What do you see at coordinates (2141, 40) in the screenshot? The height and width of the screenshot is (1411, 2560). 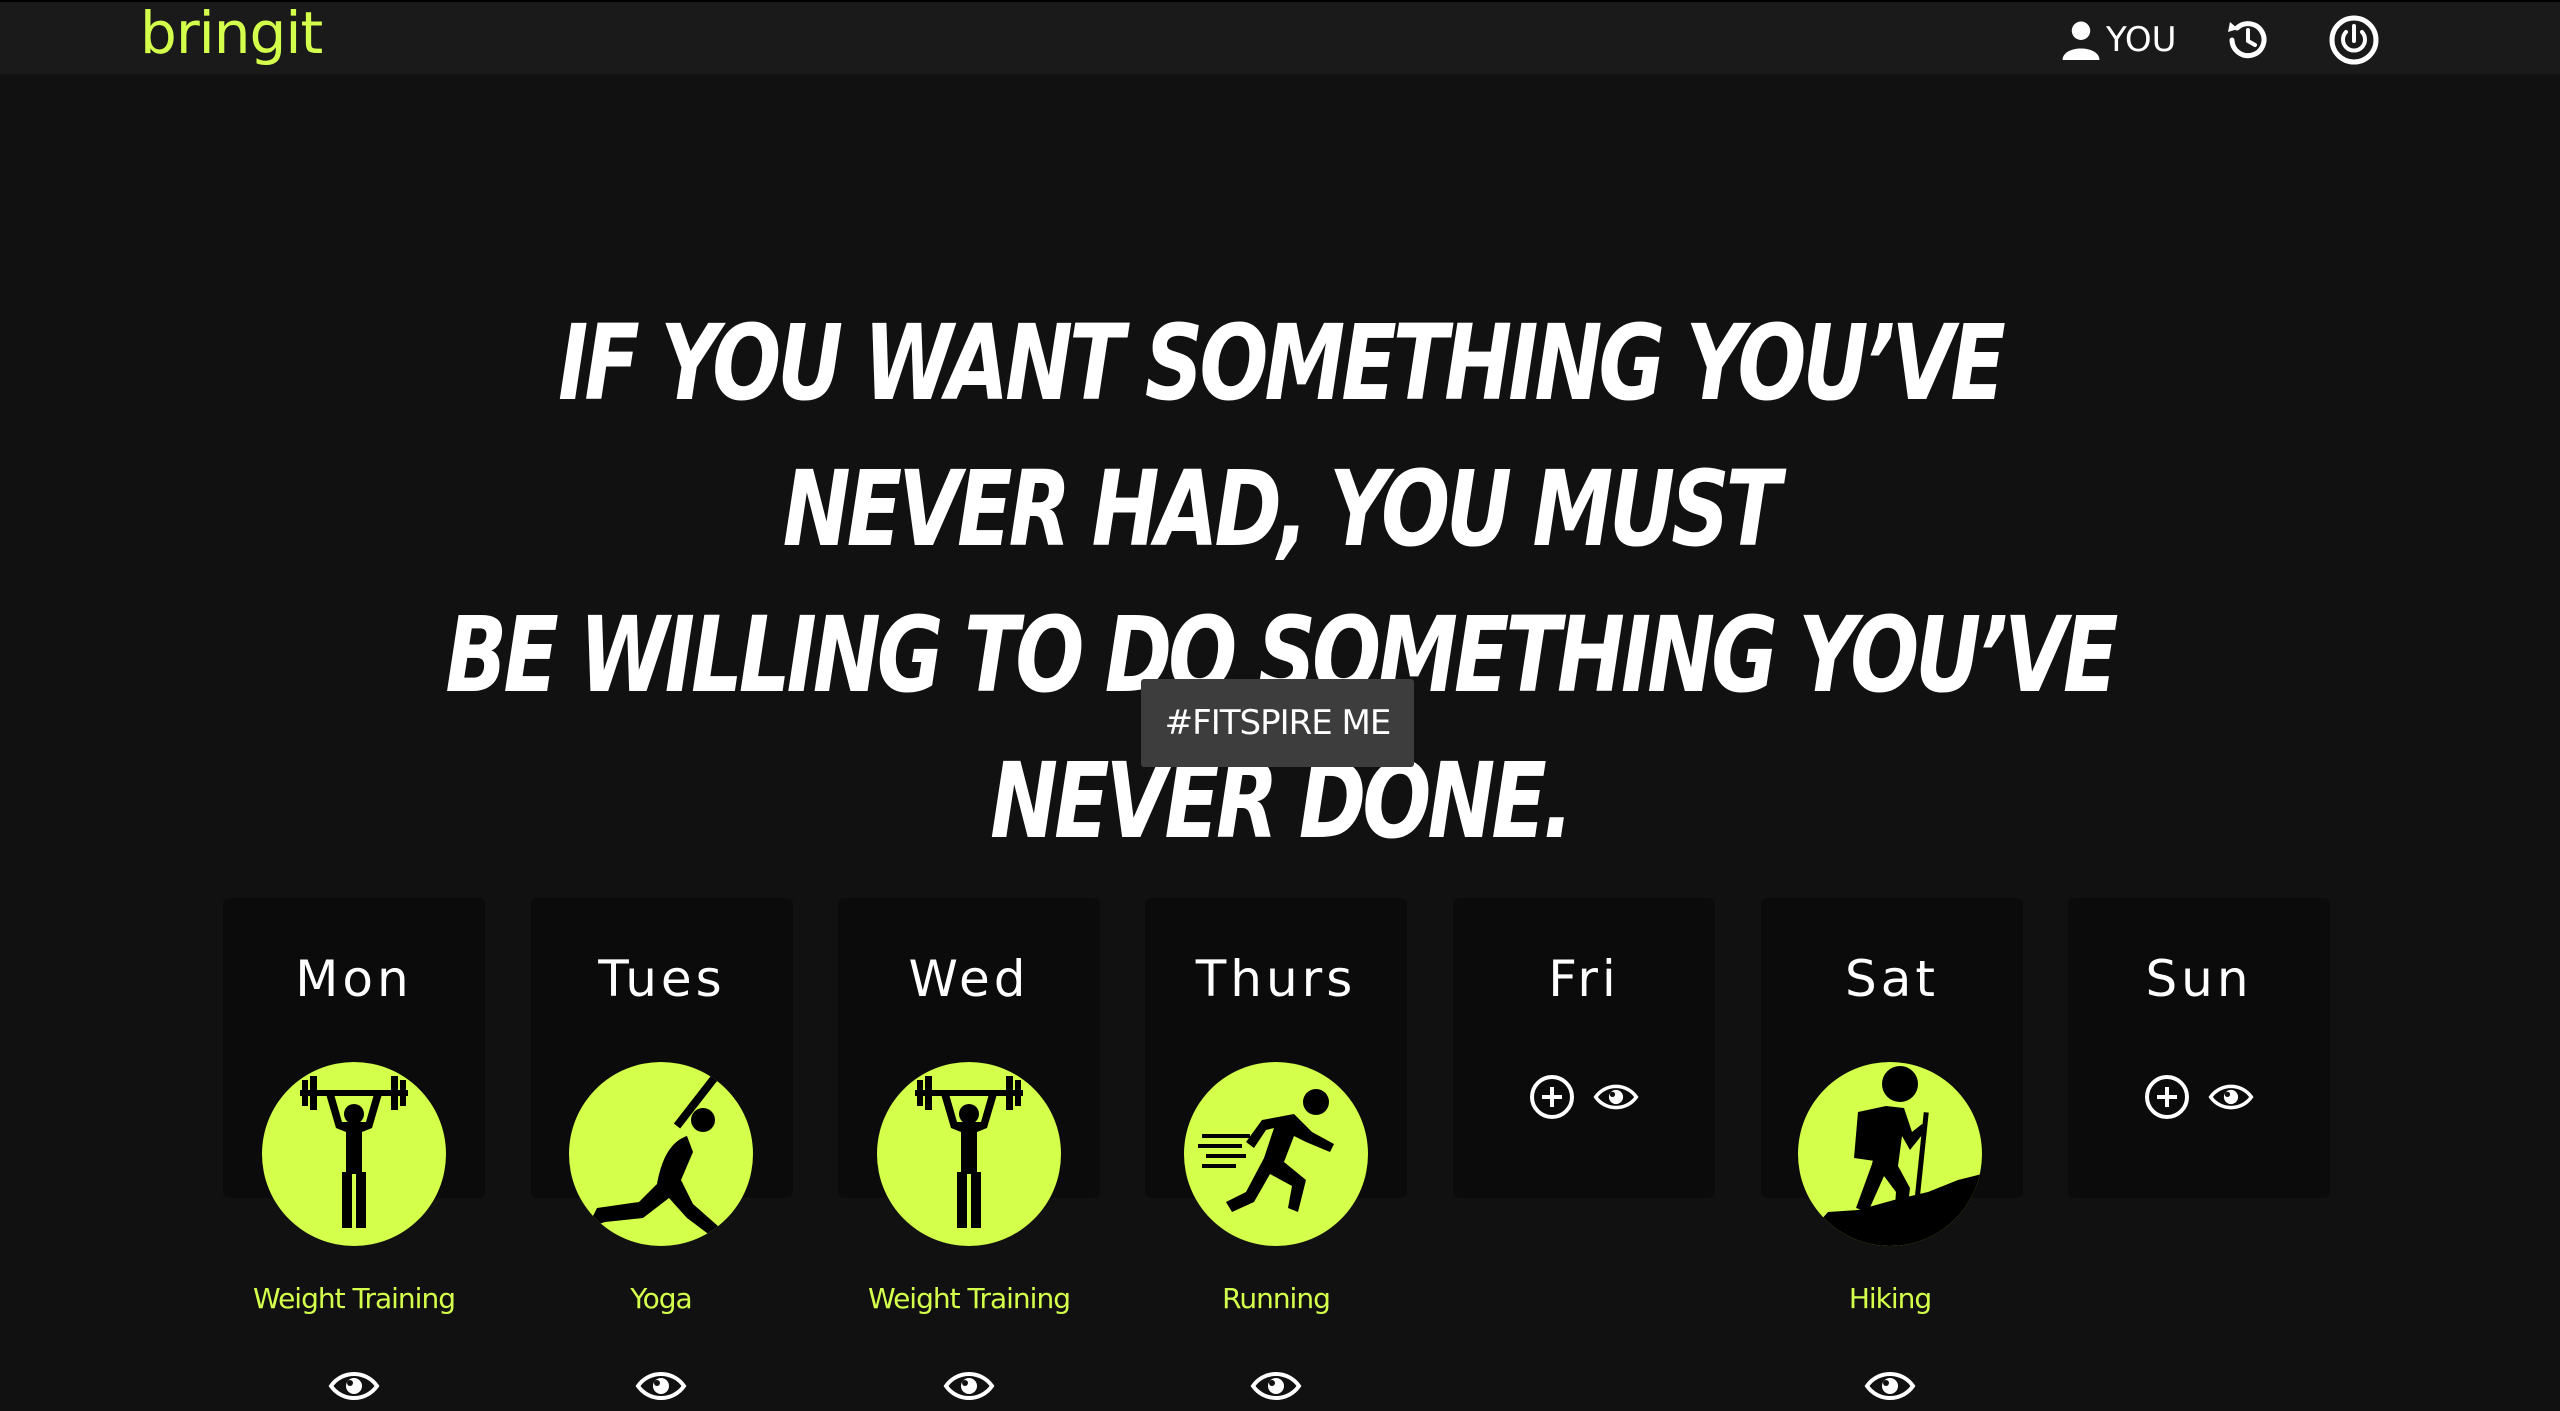 I see `nav-user-label: YOU` at bounding box center [2141, 40].